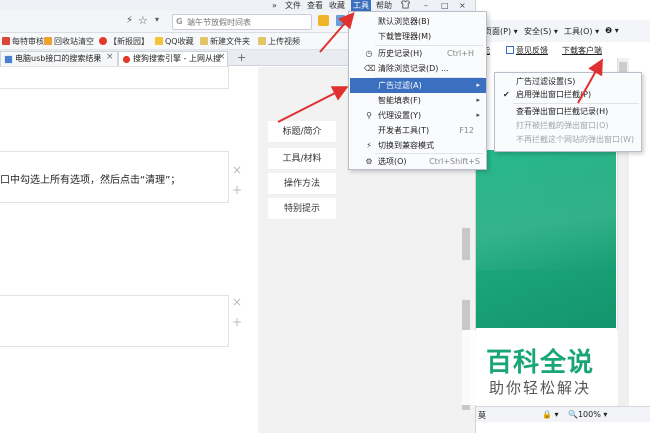  Describe the element at coordinates (302, 159) in the screenshot. I see `sidenav-tools-materials: 工具/材料` at that location.